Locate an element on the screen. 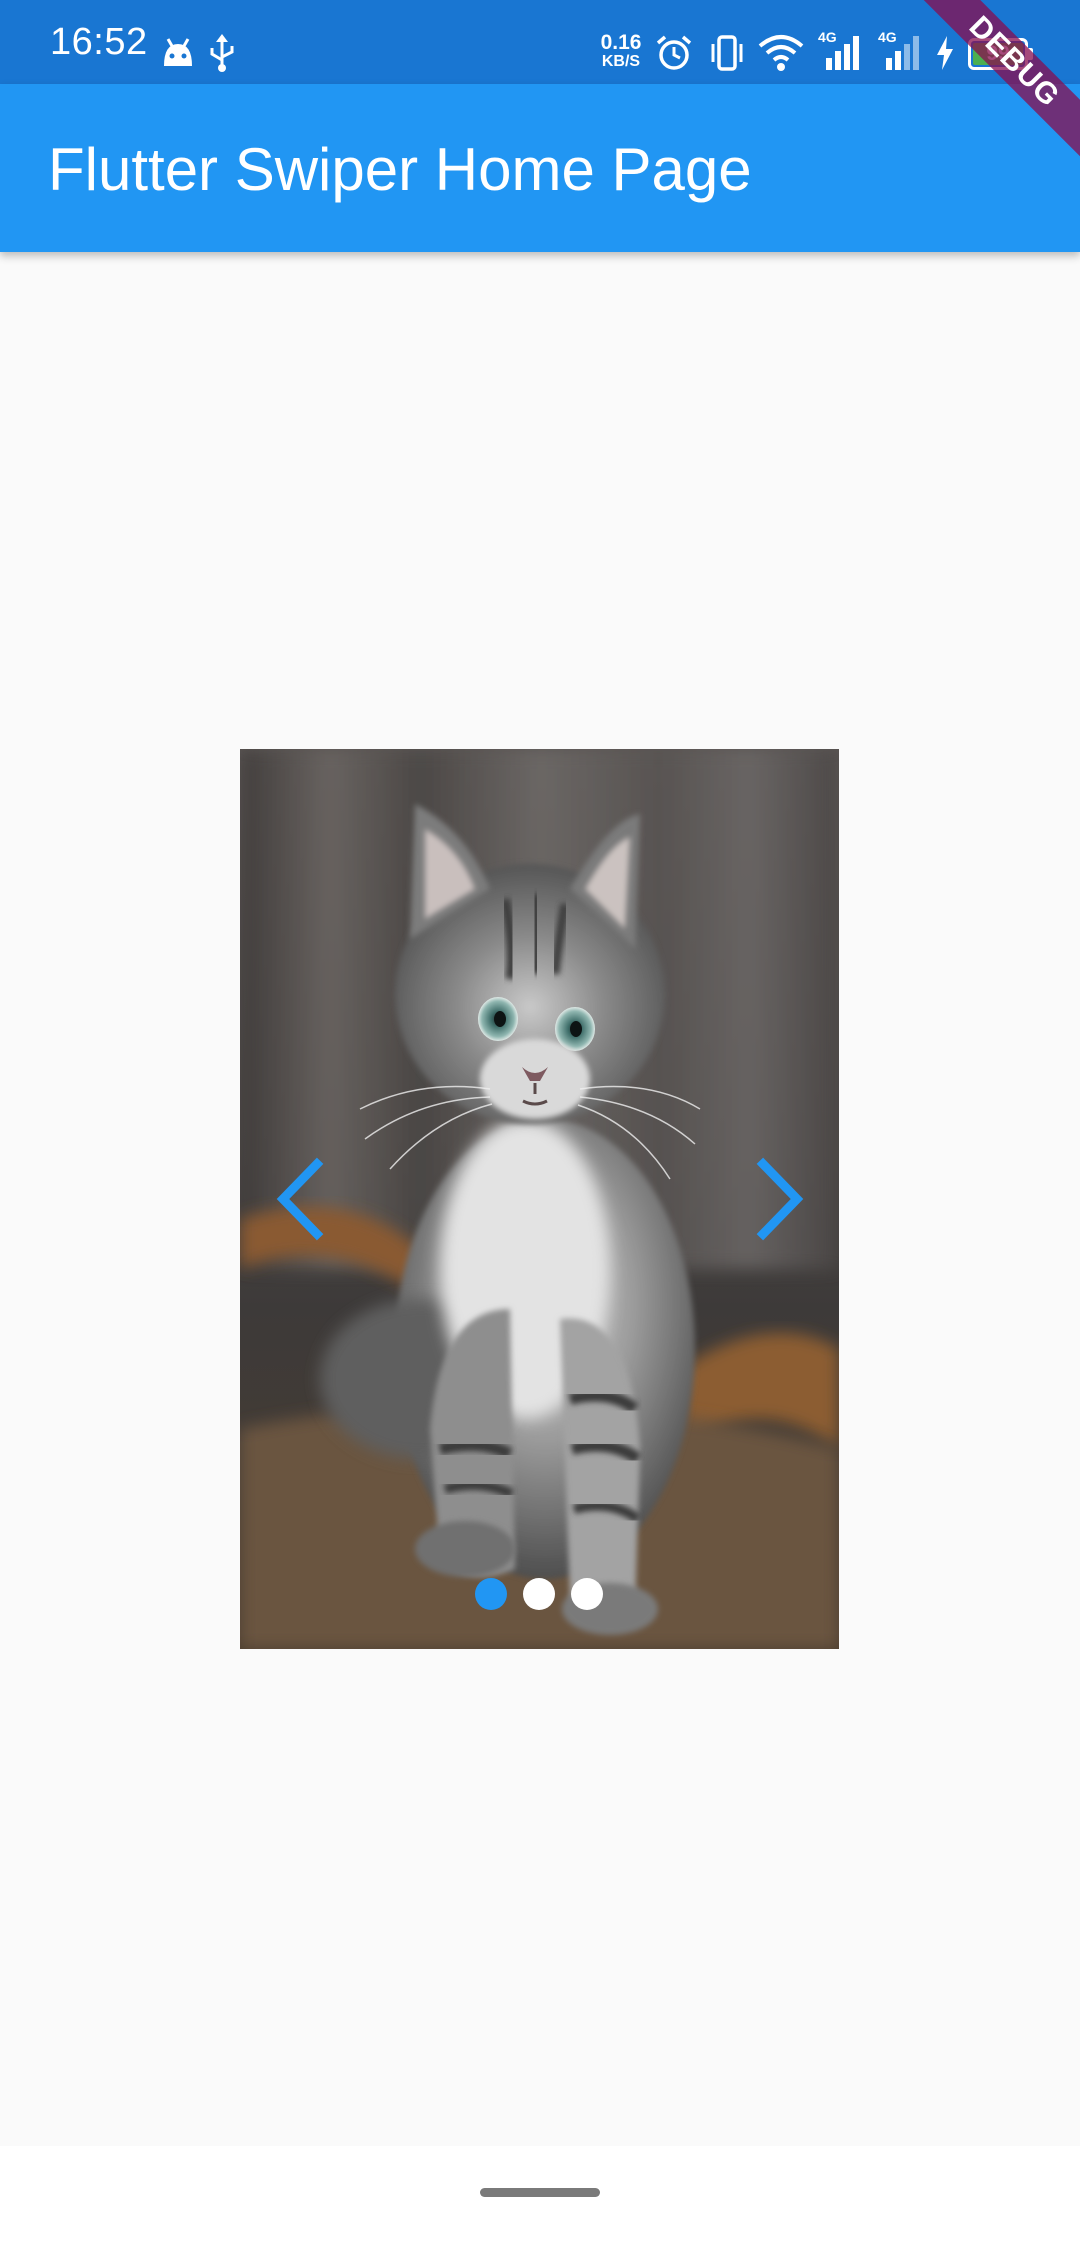 The height and width of the screenshot is (2244, 1080). chevron-right-icon is located at coordinates (780, 1199).